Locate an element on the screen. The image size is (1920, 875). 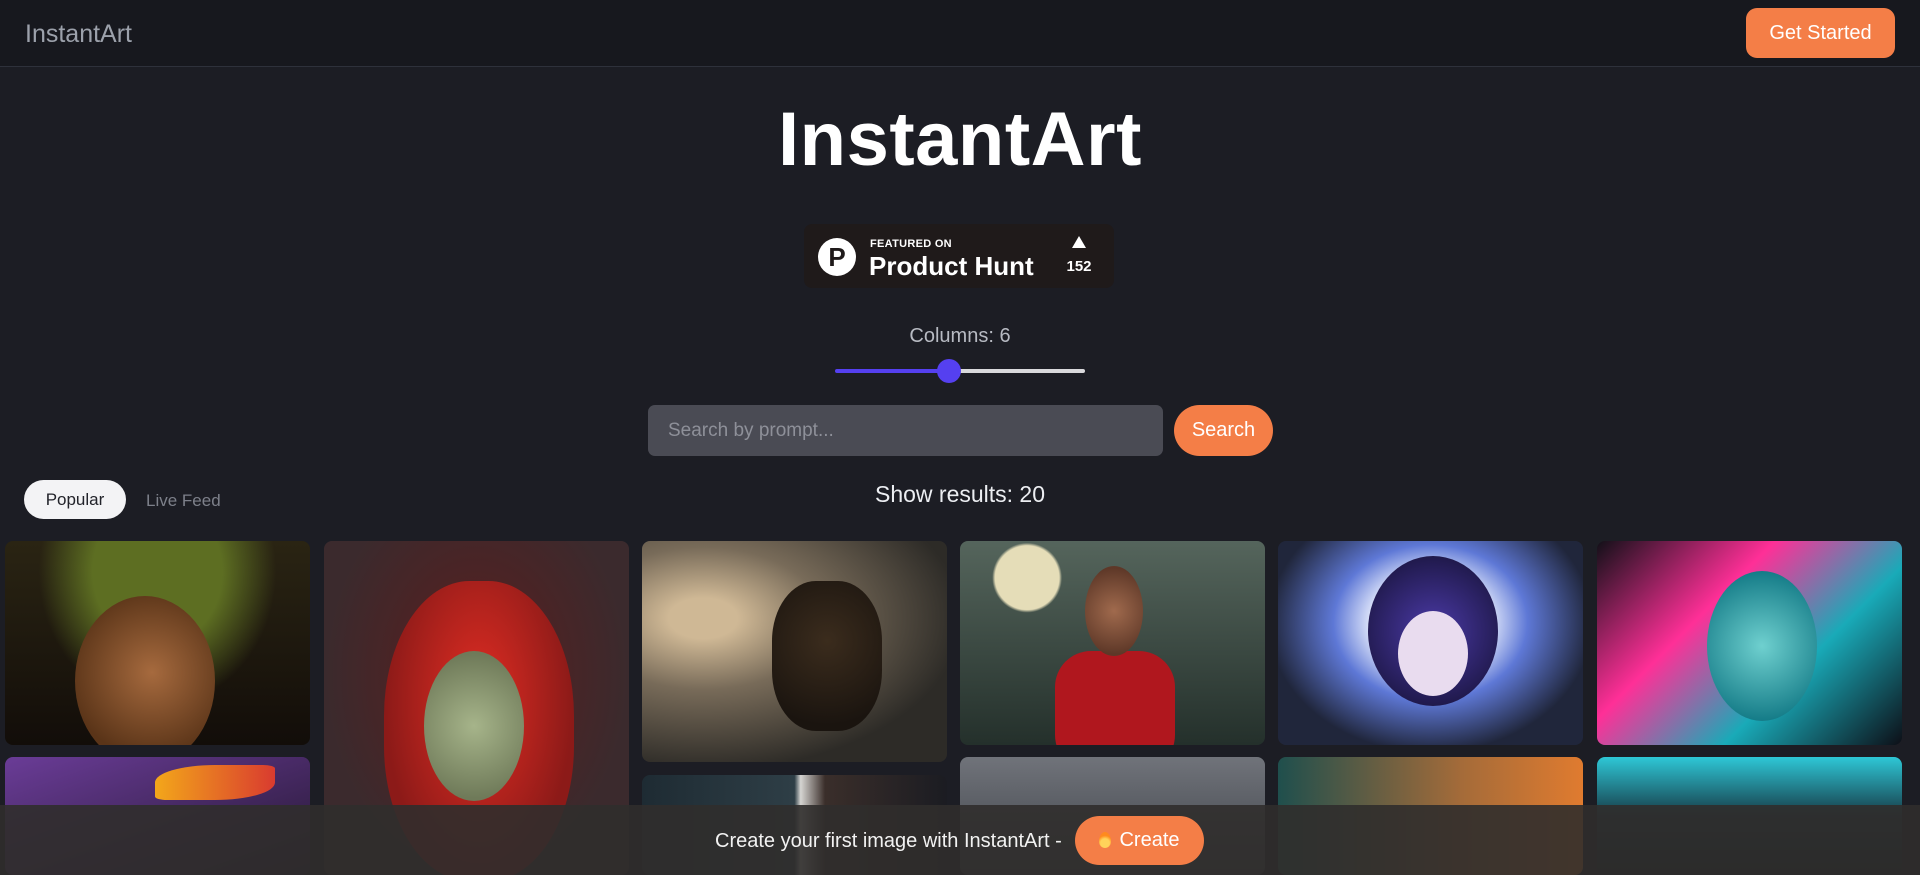
product-hunt-name: Product Hunt is located at coordinates (951, 266).